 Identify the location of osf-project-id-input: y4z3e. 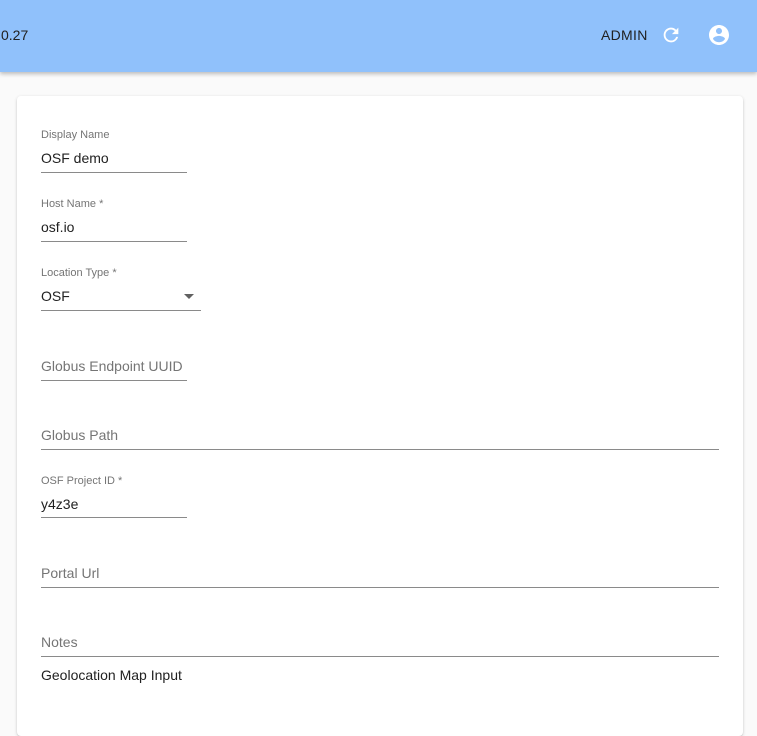
(59, 504).